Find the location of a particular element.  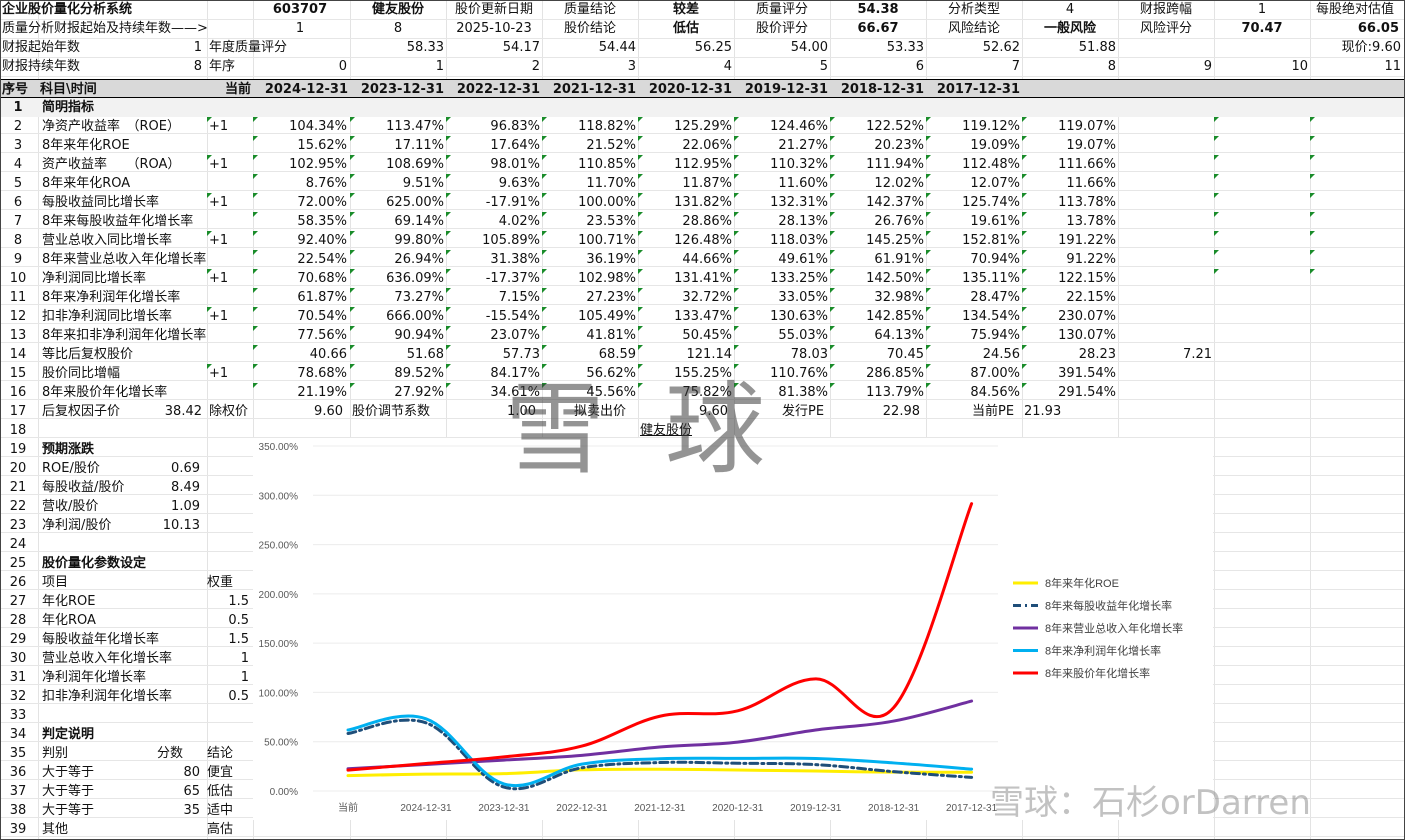

value-cell: 61.91% is located at coordinates (878, 259).